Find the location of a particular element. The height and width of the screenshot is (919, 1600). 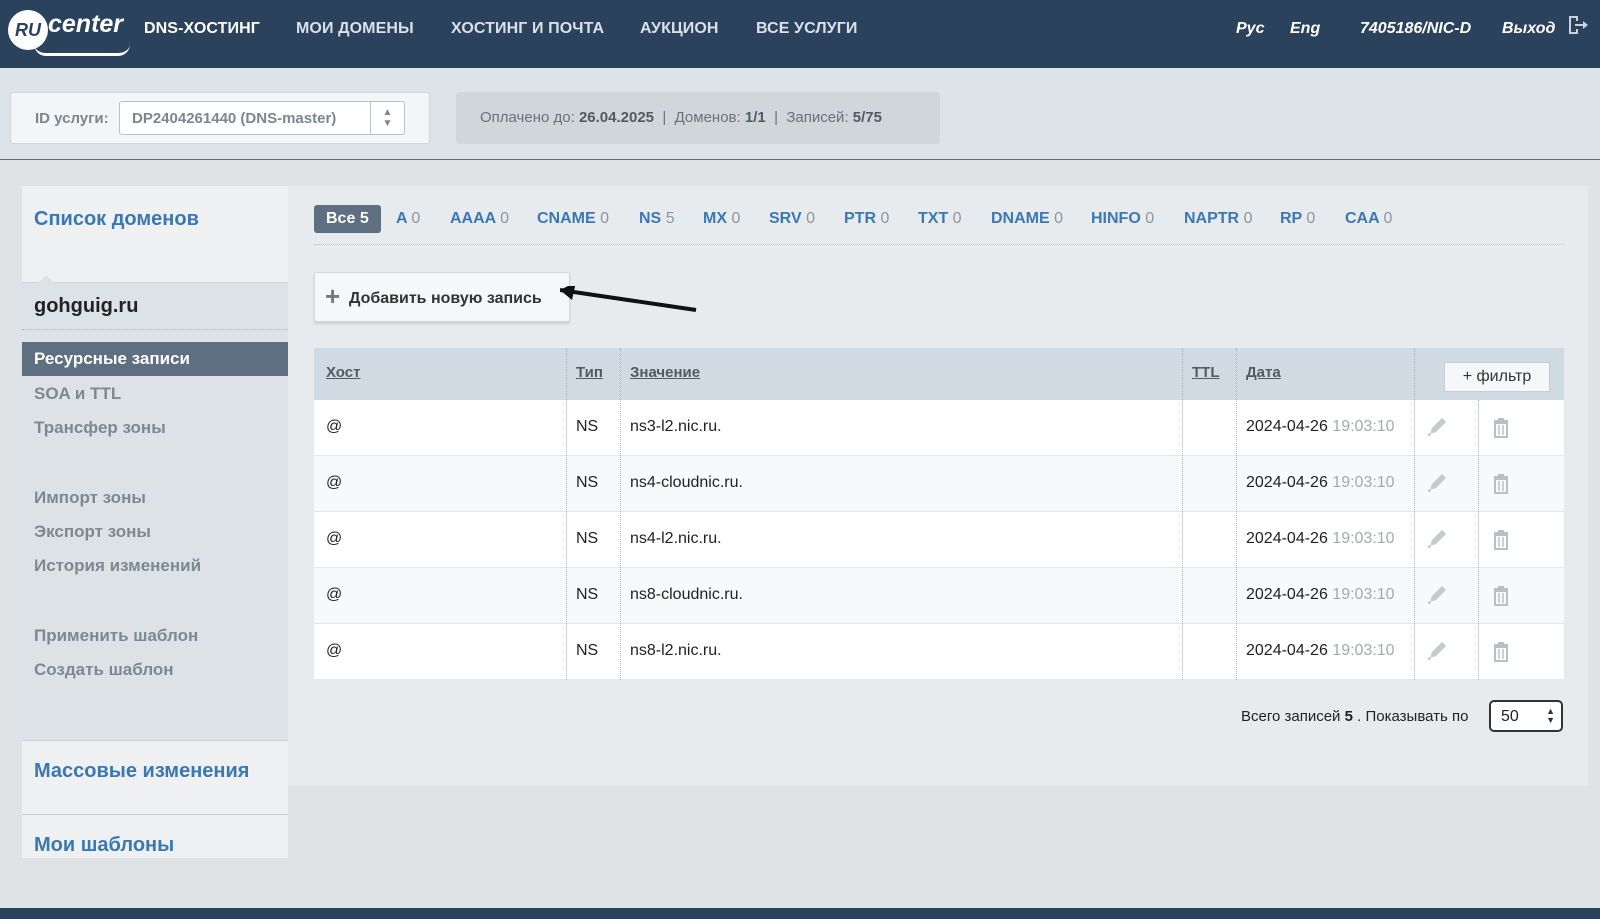

total-count: 5 is located at coordinates (1348, 716).